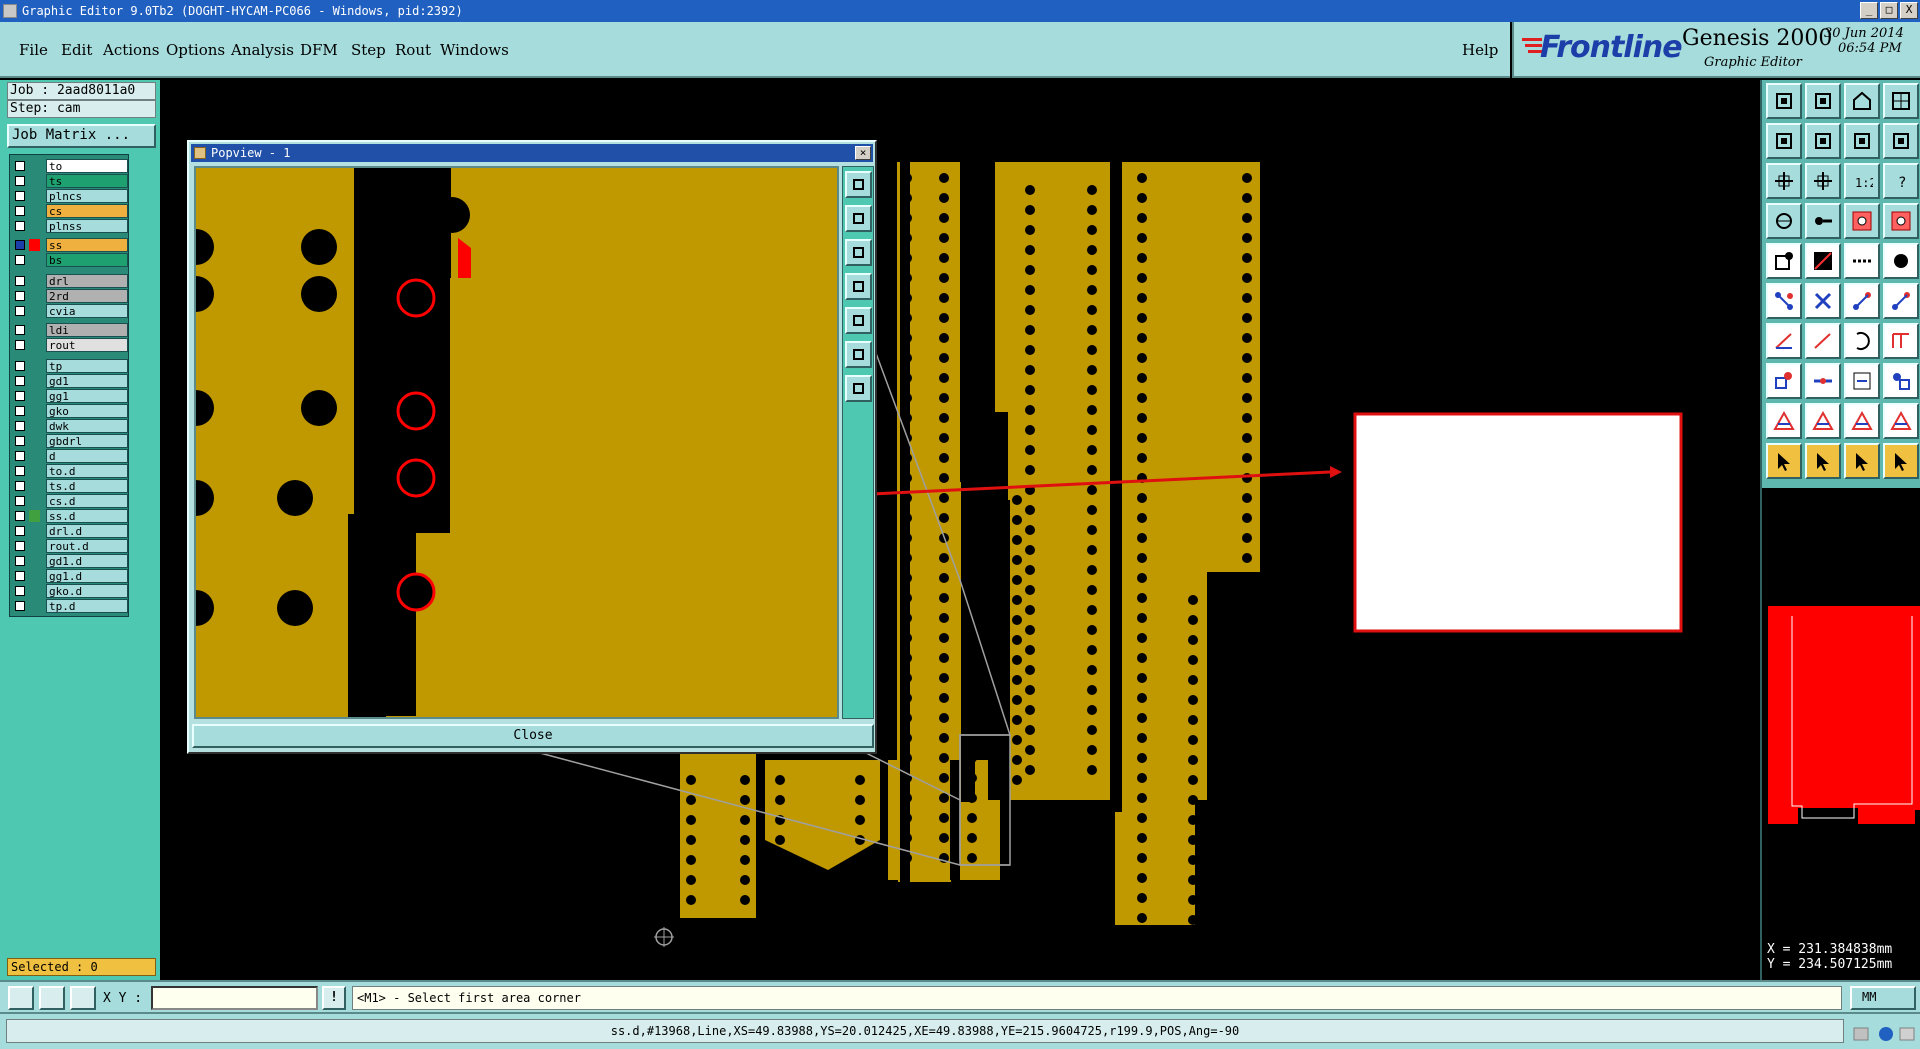  What do you see at coordinates (87, 486) in the screenshot?
I see `layer-name: ts.d` at bounding box center [87, 486].